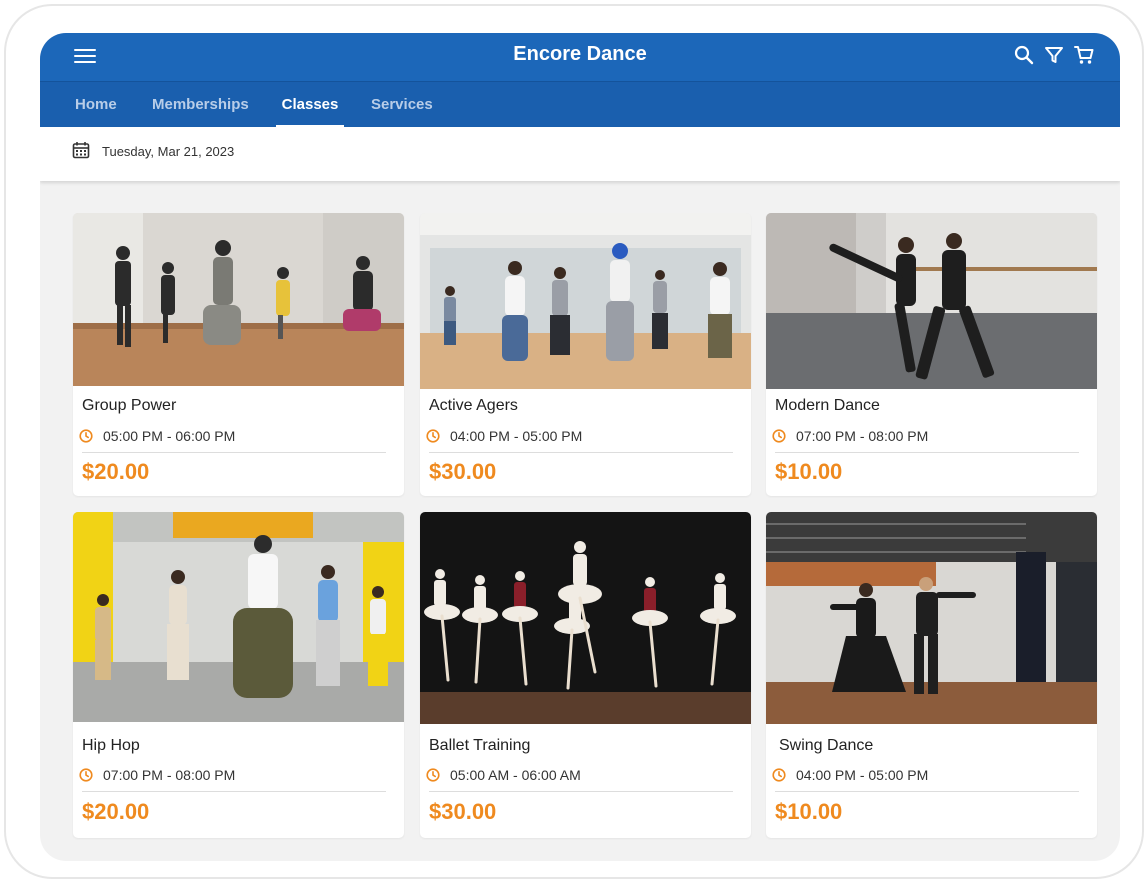  I want to click on class-name: Hip Hop, so click(111, 745).